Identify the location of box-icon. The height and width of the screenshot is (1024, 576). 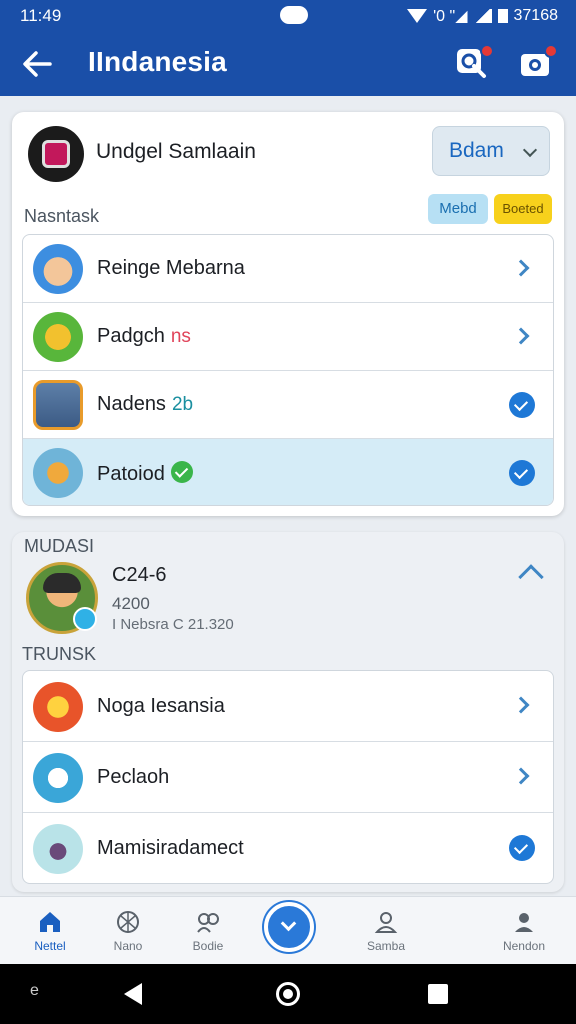
(58, 405).